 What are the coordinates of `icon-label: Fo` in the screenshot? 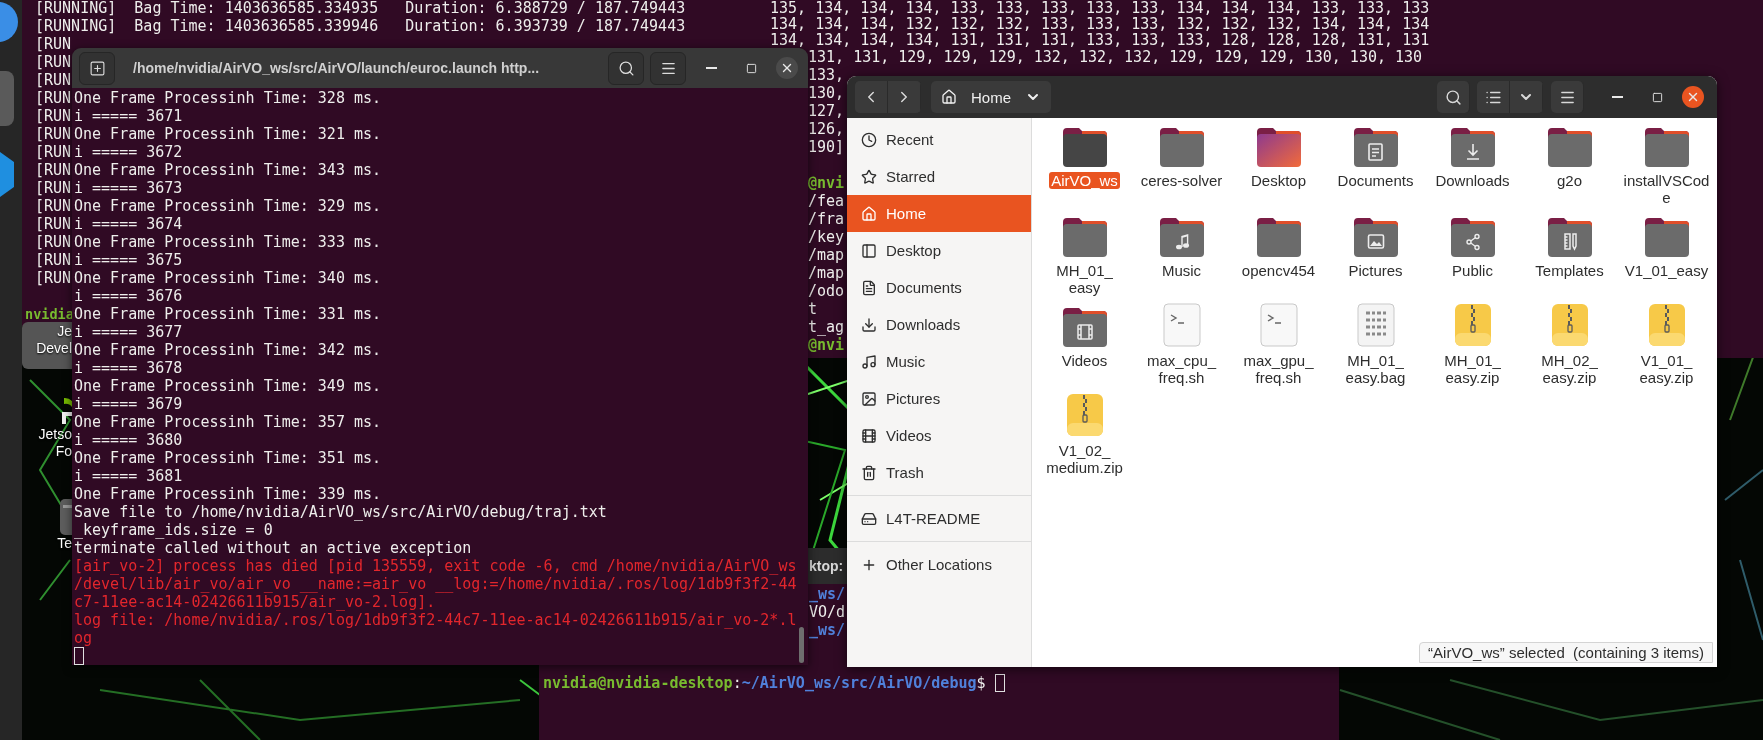 It's located at (63, 451).